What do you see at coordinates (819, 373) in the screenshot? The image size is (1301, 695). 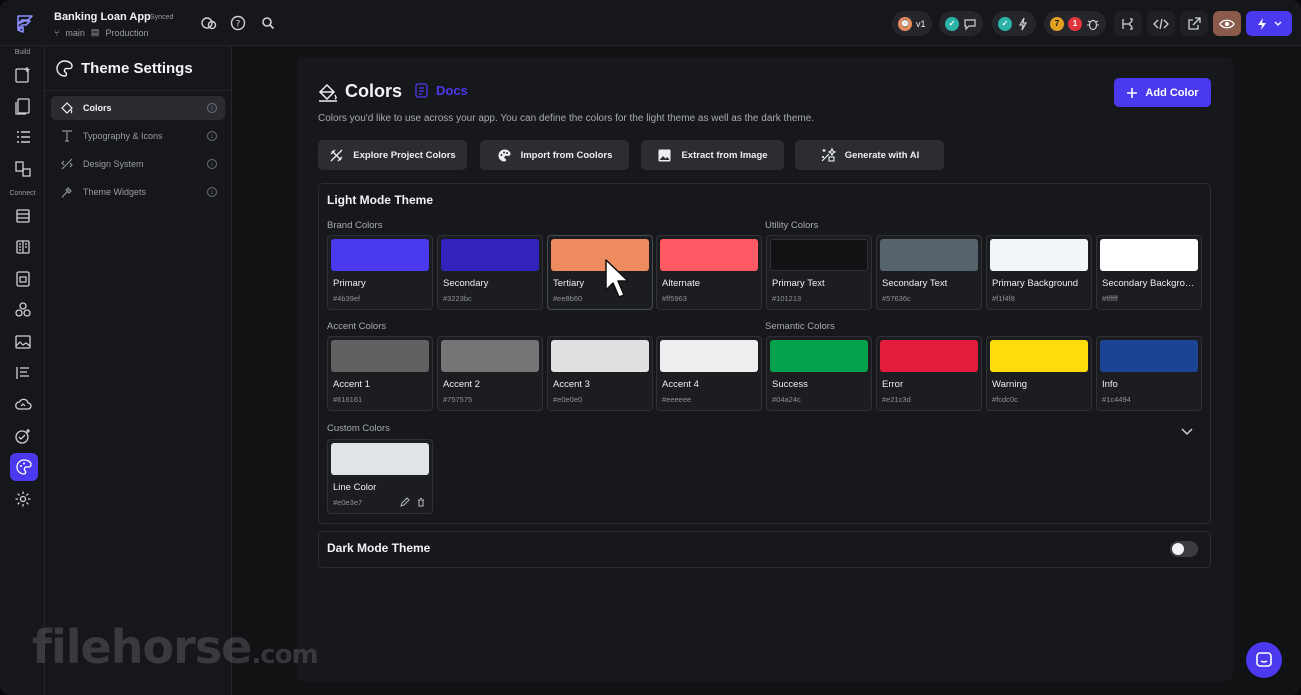 I see `color-card-success: Success #04a24c` at bounding box center [819, 373].